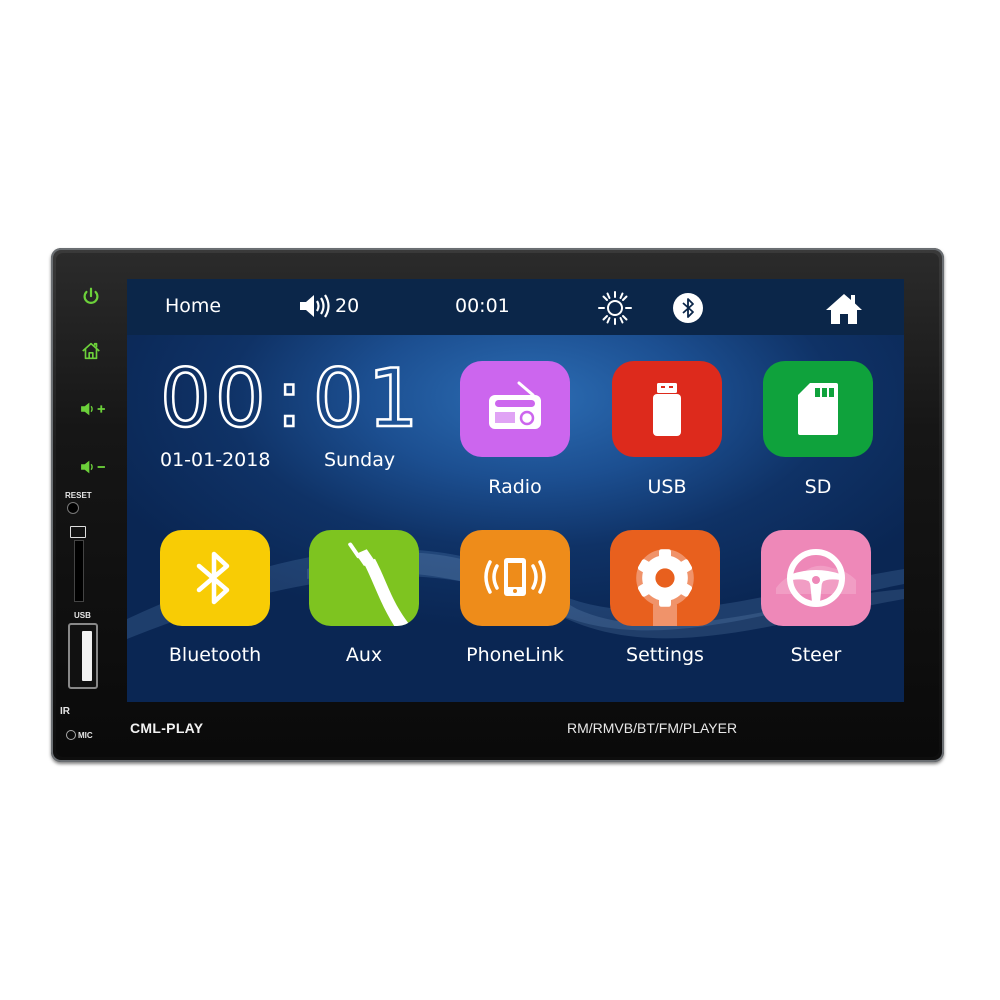 The image size is (1000, 1000). Describe the element at coordinates (515, 487) in the screenshot. I see `app-radio-label: Radio` at that location.